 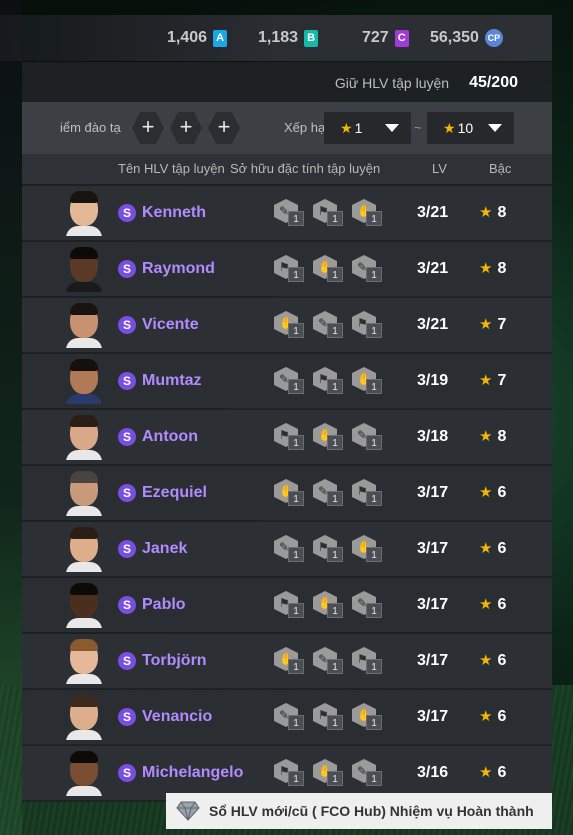 What do you see at coordinates (433, 380) in the screenshot?
I see `coach-level: 3/19` at bounding box center [433, 380].